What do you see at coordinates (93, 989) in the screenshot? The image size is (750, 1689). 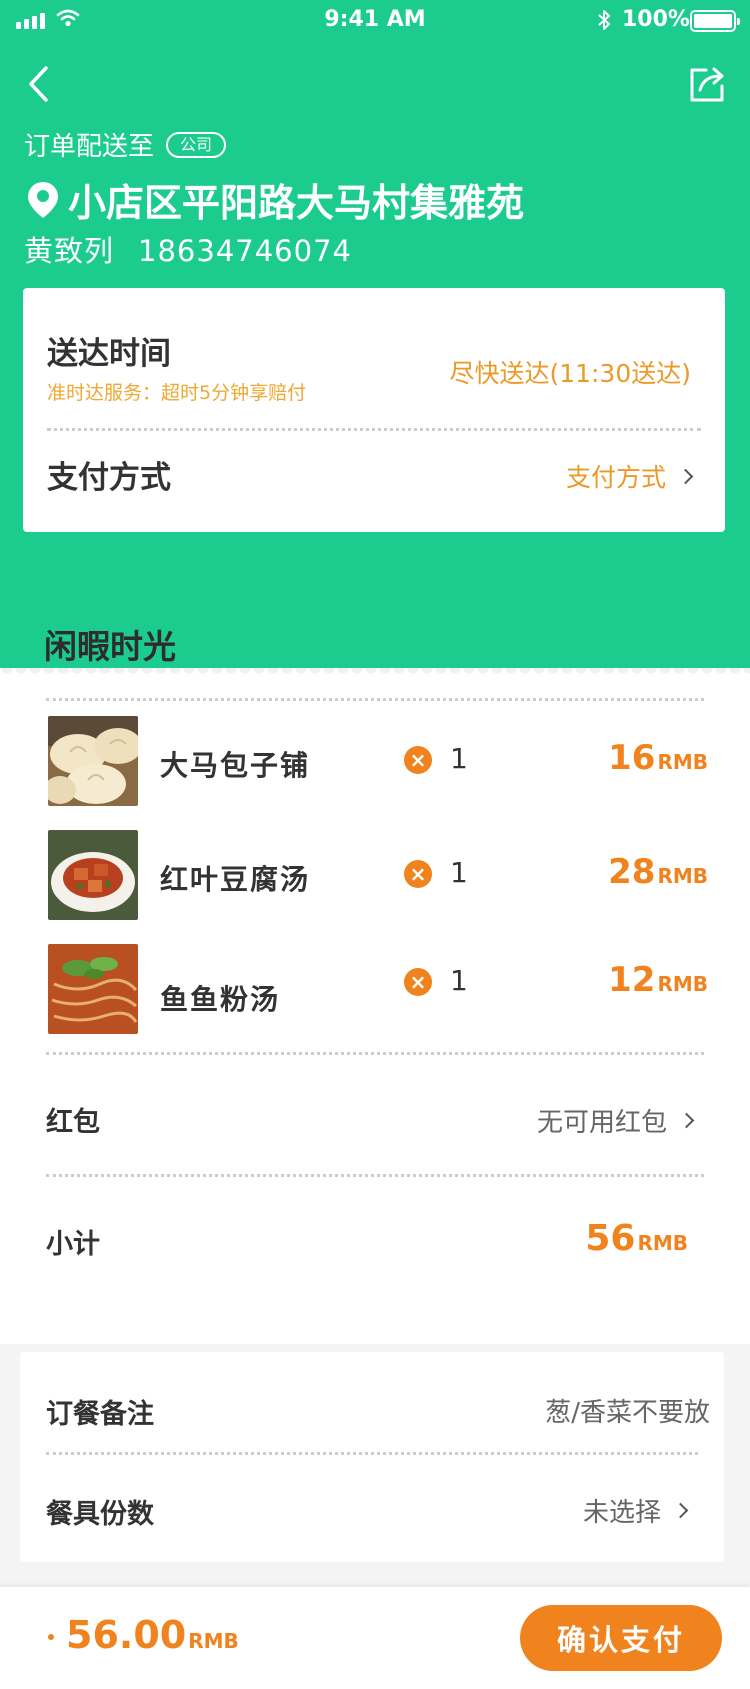 I see `food-image-noodle-soup` at bounding box center [93, 989].